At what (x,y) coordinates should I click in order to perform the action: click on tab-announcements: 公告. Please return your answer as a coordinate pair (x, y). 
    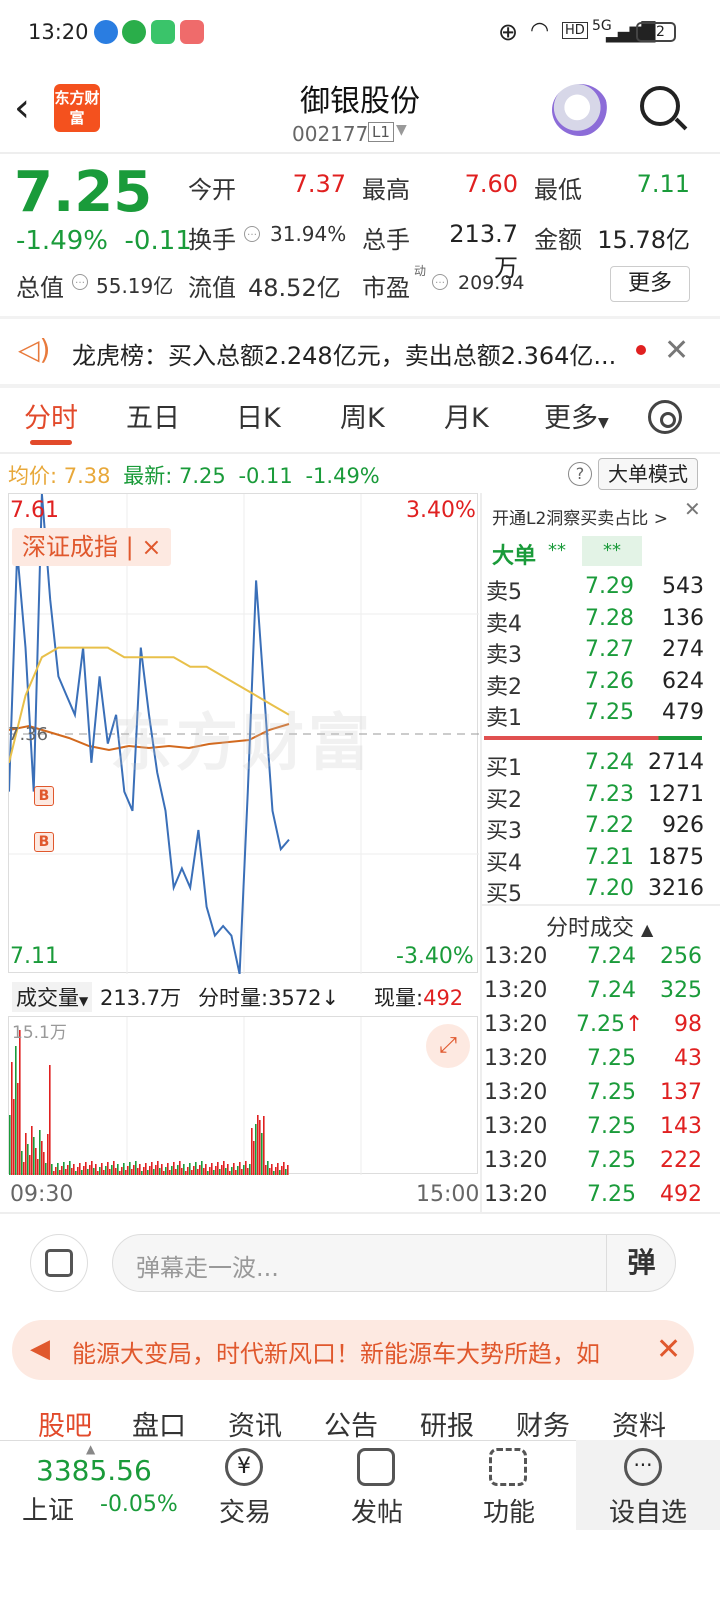
    Looking at the image, I should click on (351, 1423).